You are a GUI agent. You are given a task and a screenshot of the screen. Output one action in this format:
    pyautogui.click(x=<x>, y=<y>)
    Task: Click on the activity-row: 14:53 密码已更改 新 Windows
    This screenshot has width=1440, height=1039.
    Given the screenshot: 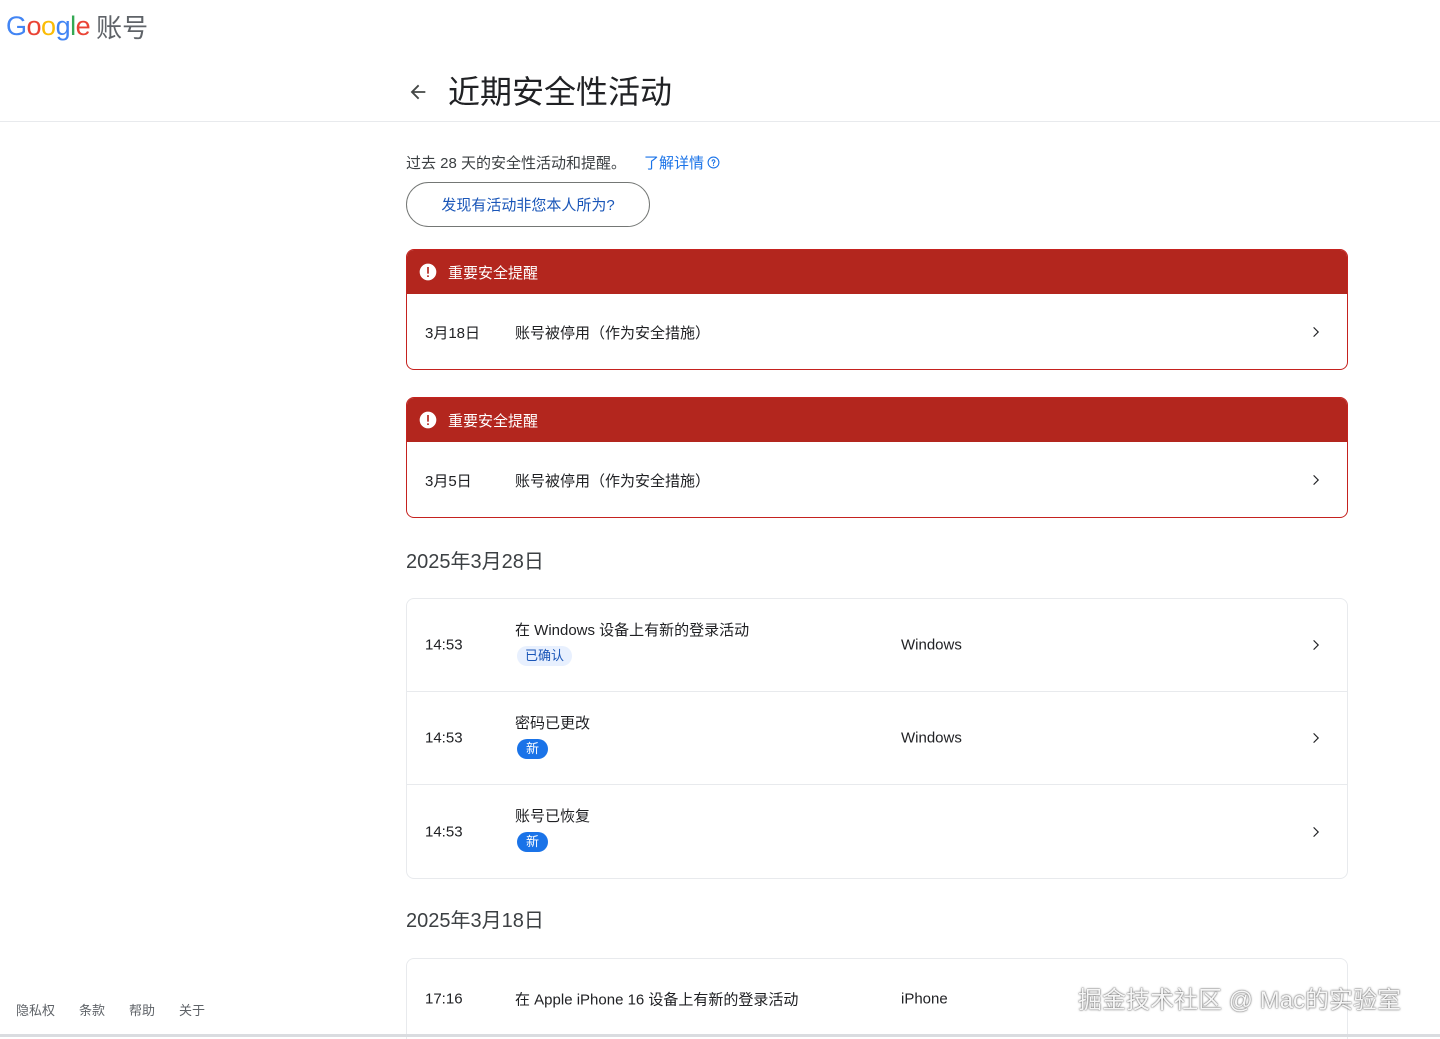 What is the action you would take?
    pyautogui.click(x=877, y=738)
    